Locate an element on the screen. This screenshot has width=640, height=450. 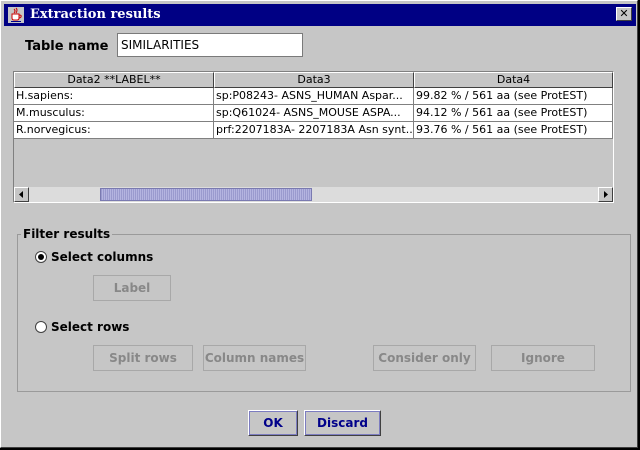
triangle-right-icon is located at coordinates (606, 194).